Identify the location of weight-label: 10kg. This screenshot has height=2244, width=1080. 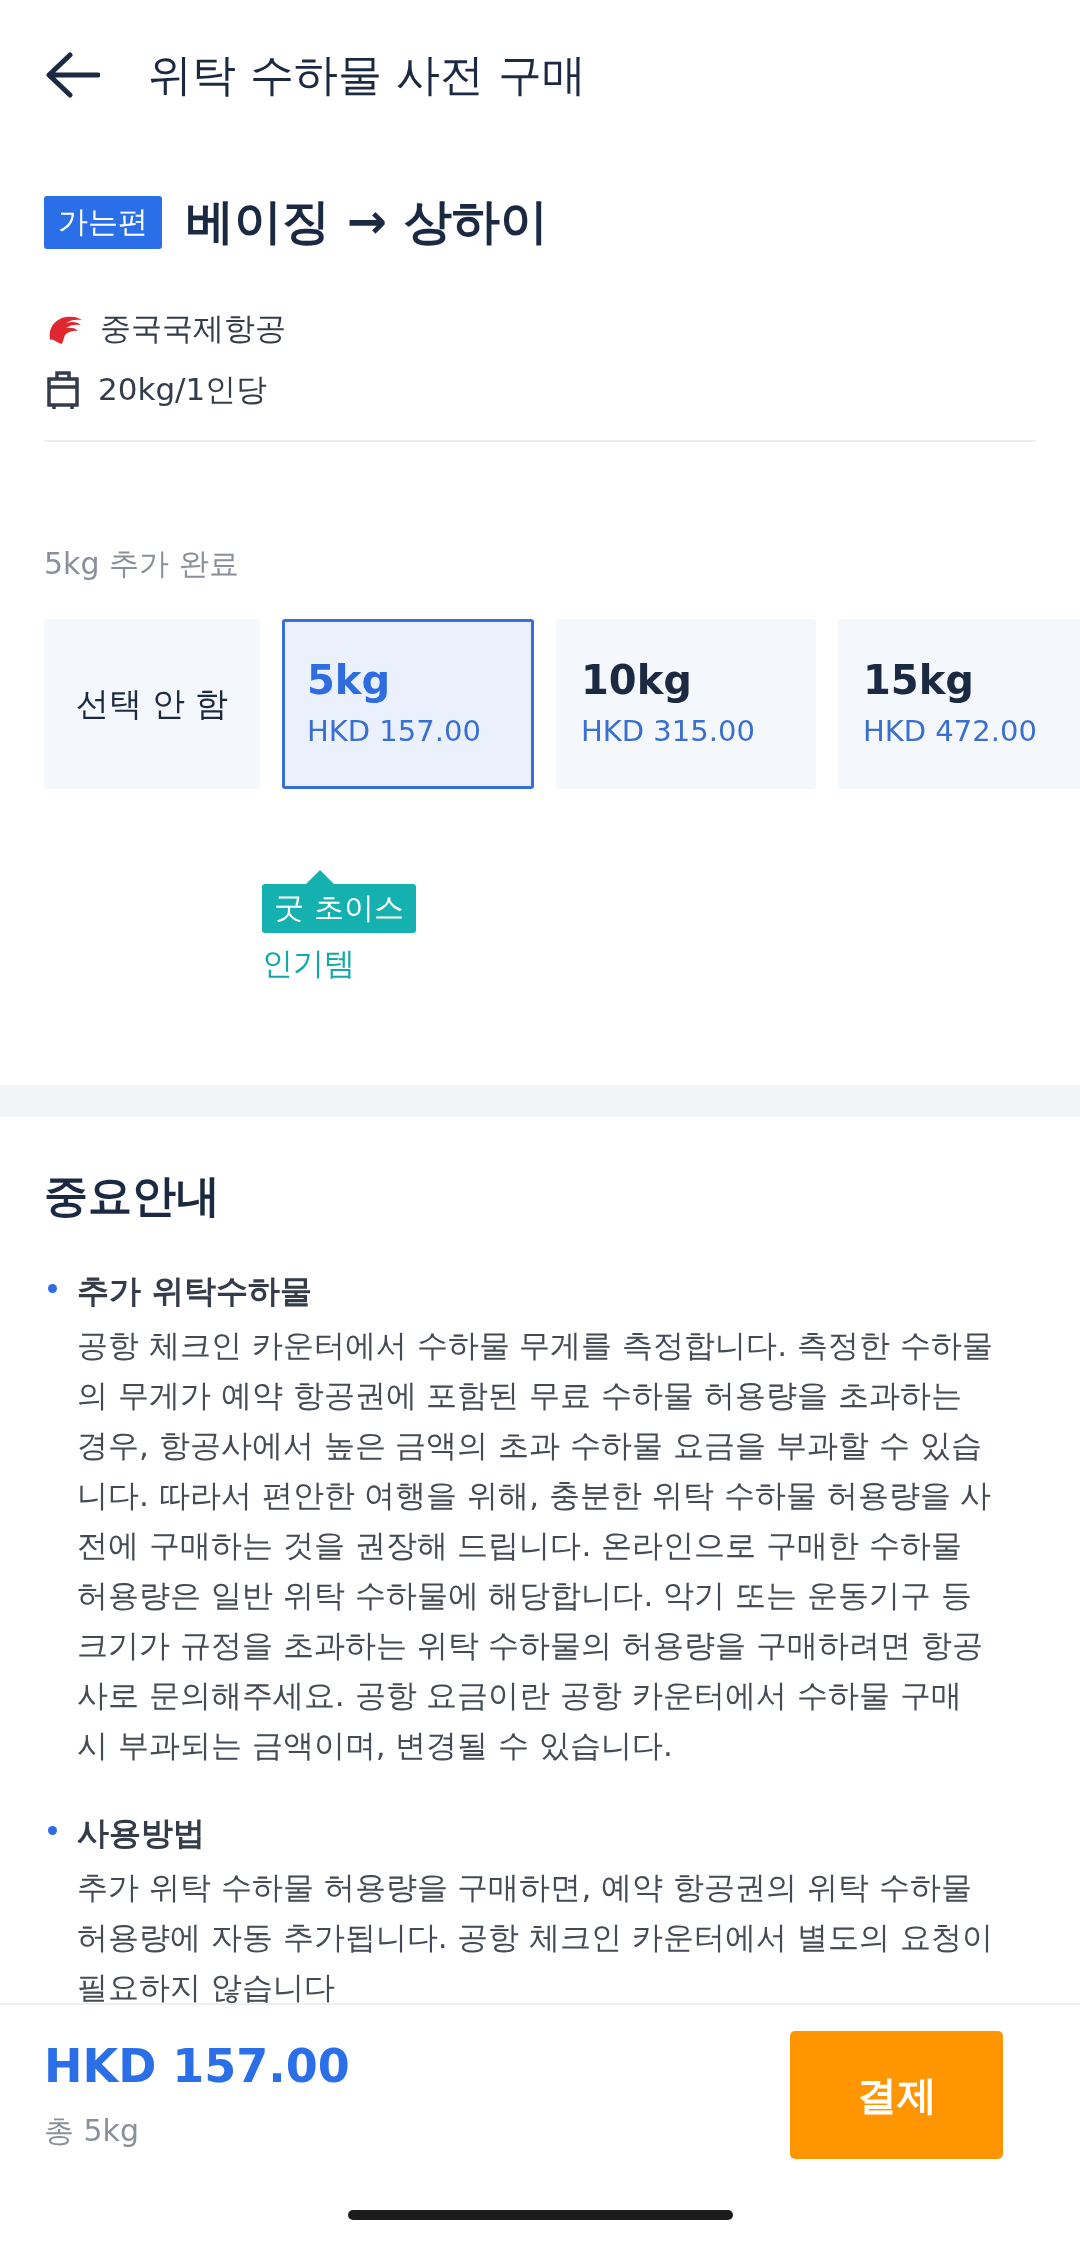
(637, 680).